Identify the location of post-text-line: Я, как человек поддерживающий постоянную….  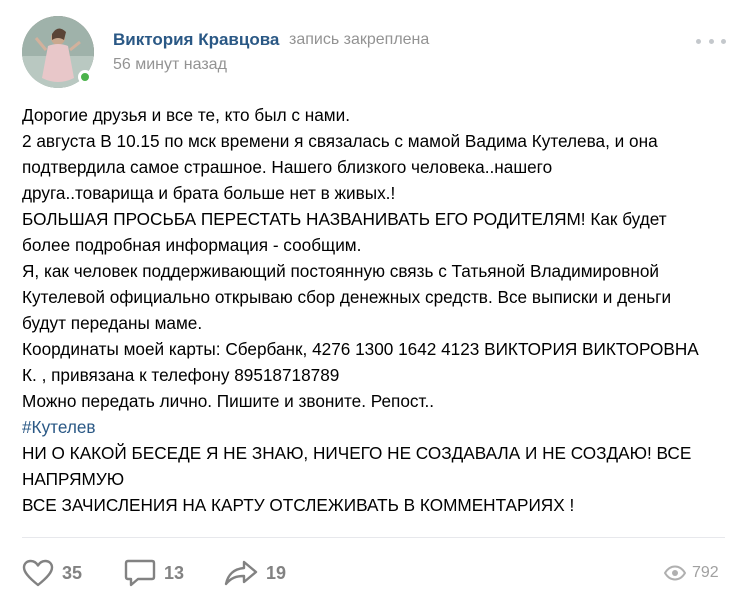
(341, 271).